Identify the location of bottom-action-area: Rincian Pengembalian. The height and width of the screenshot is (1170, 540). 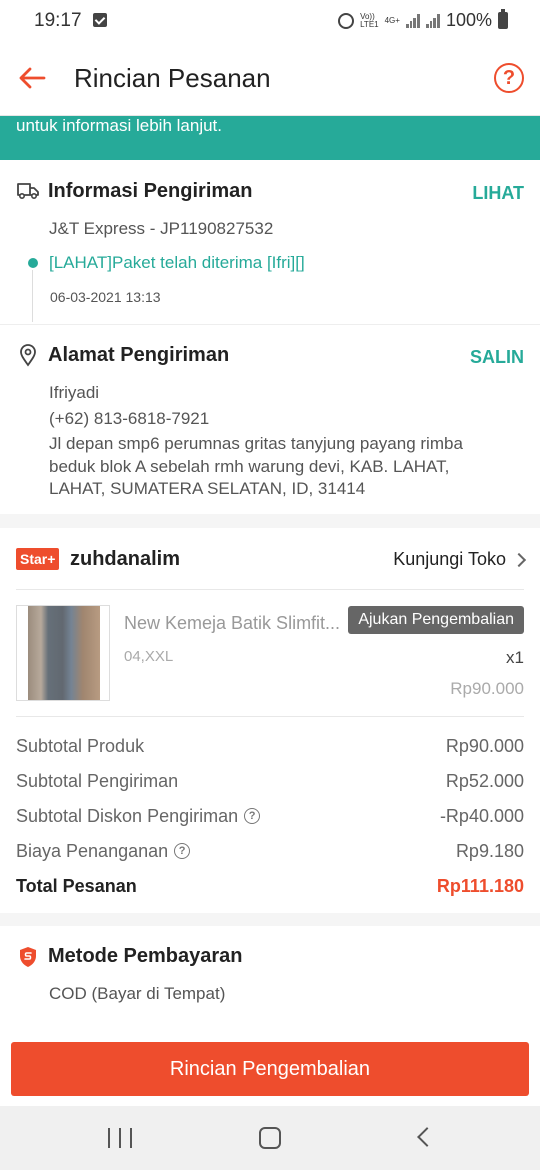
(270, 1068).